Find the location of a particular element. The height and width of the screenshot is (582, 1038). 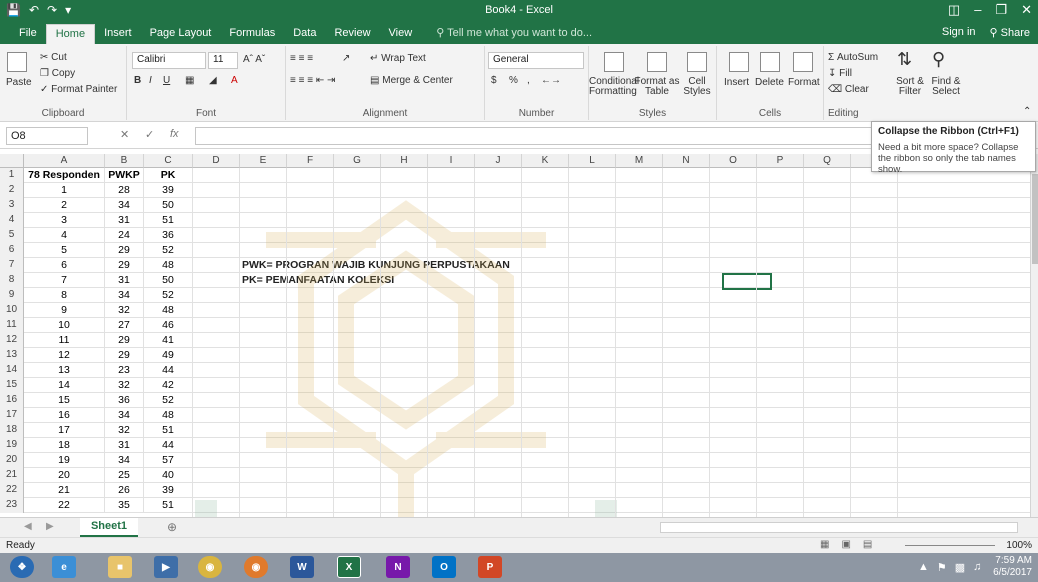

select-all-corner is located at coordinates (12, 161).